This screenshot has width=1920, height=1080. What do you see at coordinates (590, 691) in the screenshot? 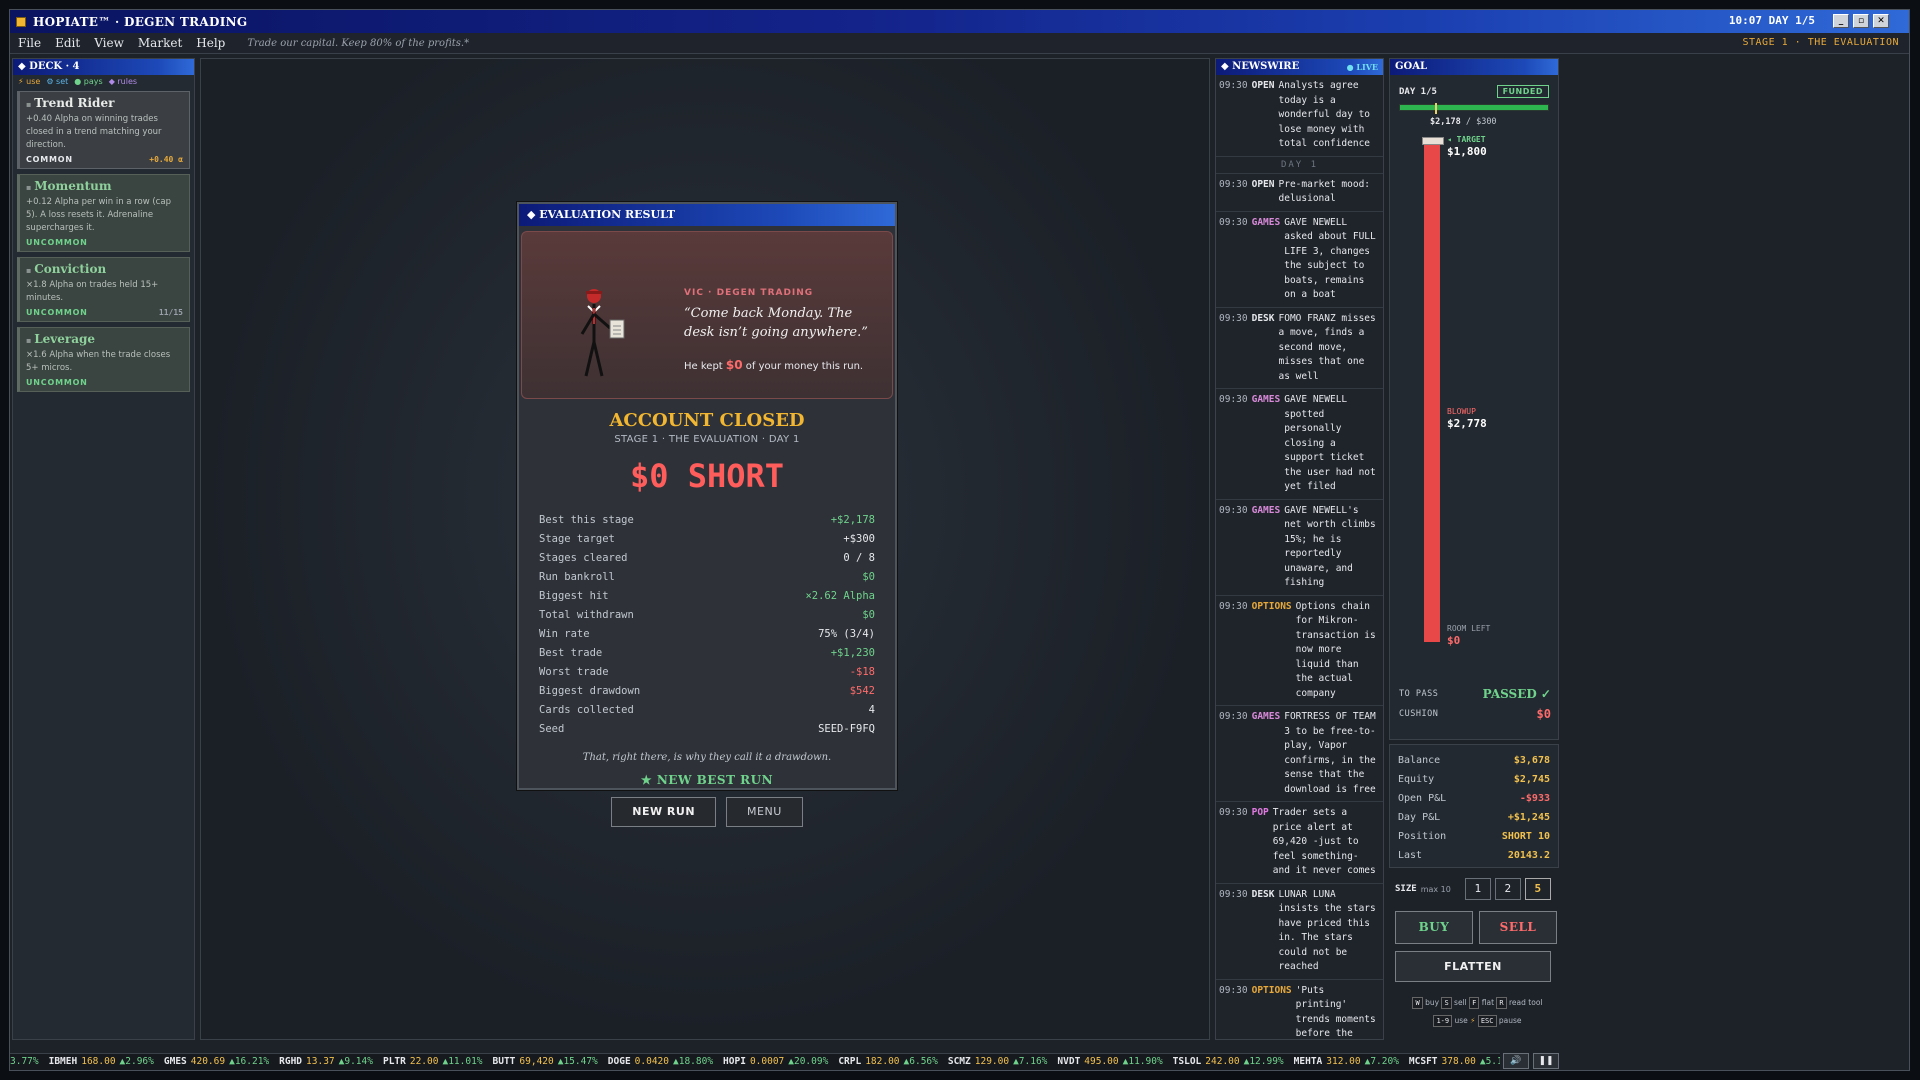
I see `stat-label: Biggest drawdown` at bounding box center [590, 691].